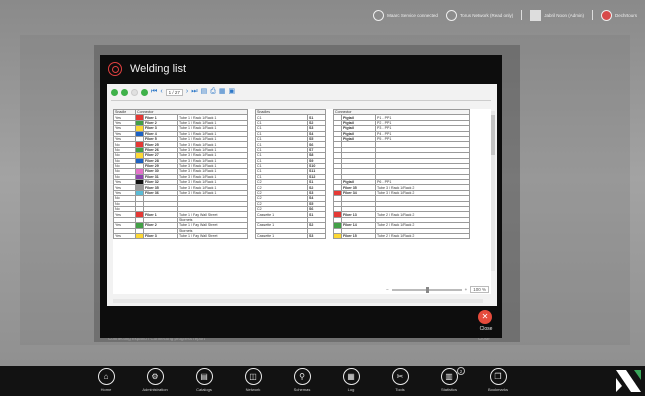  I want to click on close-button: ✕, so click(485, 317).